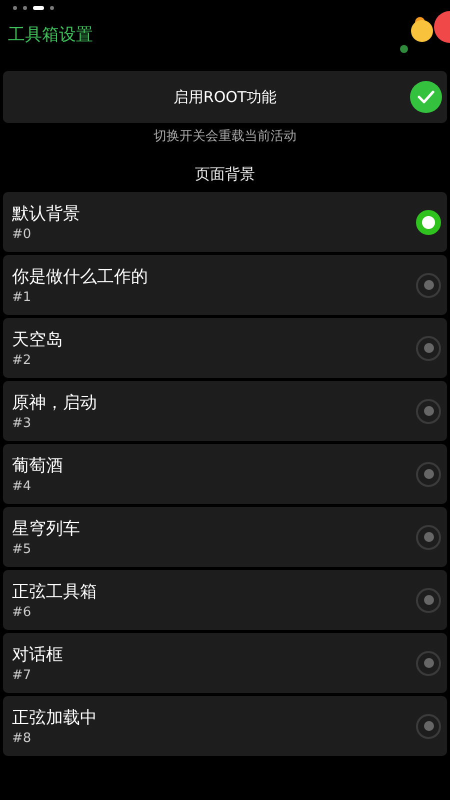 The height and width of the screenshot is (800, 450). What do you see at coordinates (225, 600) in the screenshot?
I see `background-option: 正弦工具箱 #6` at bounding box center [225, 600].